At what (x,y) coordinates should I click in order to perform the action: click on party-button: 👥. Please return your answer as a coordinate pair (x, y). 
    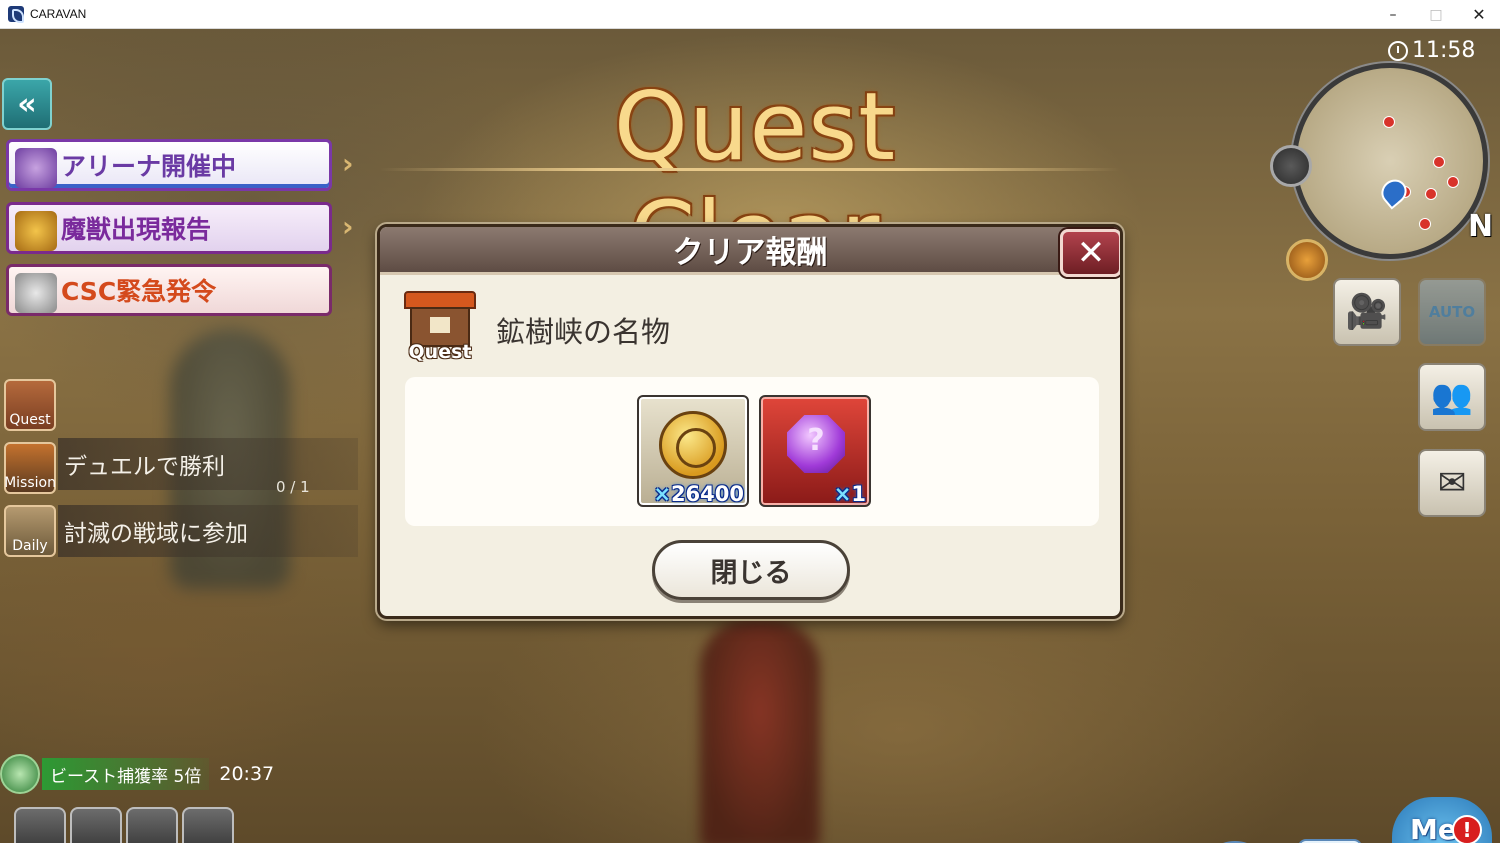
    Looking at the image, I should click on (1452, 397).